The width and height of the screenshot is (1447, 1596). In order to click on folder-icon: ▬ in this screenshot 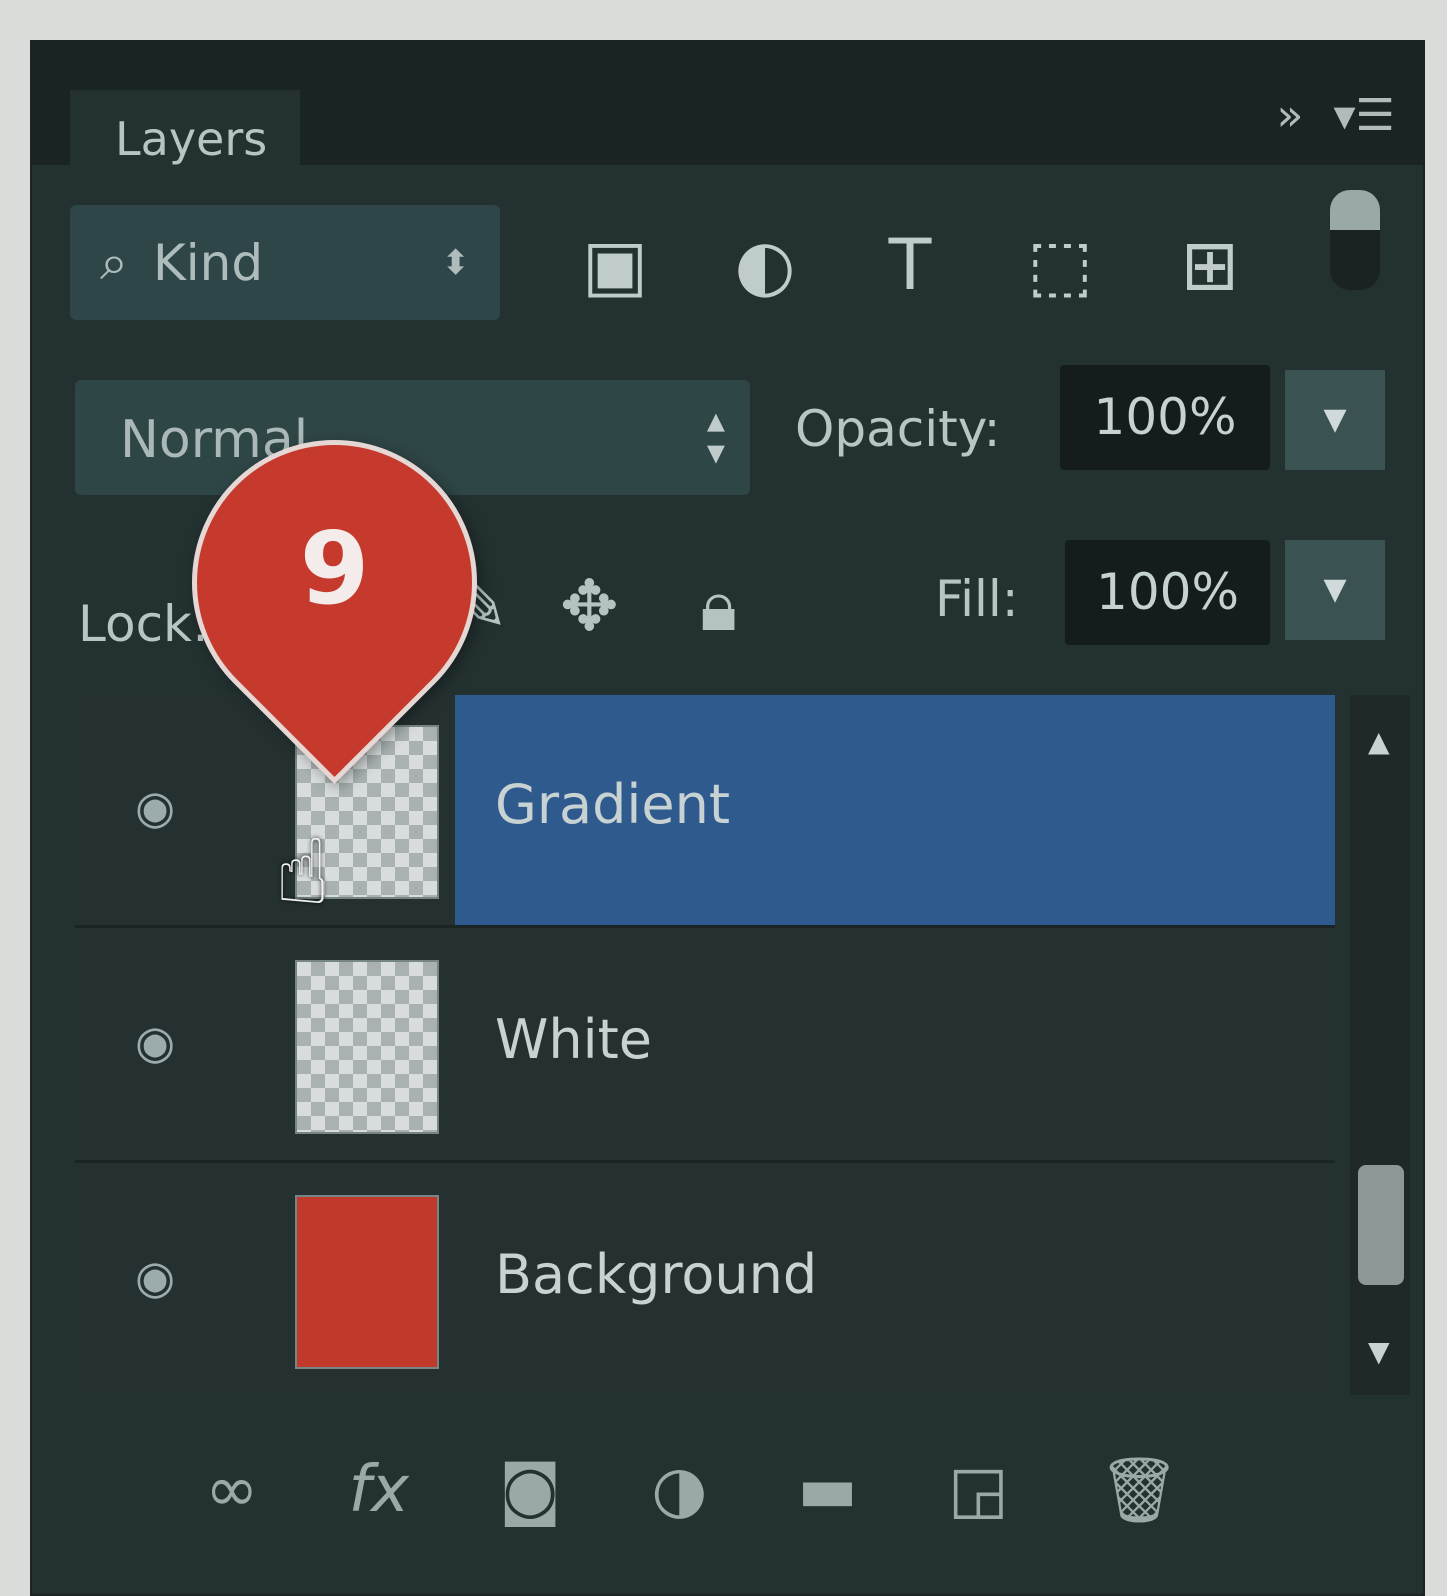, I will do `click(827, 1490)`.